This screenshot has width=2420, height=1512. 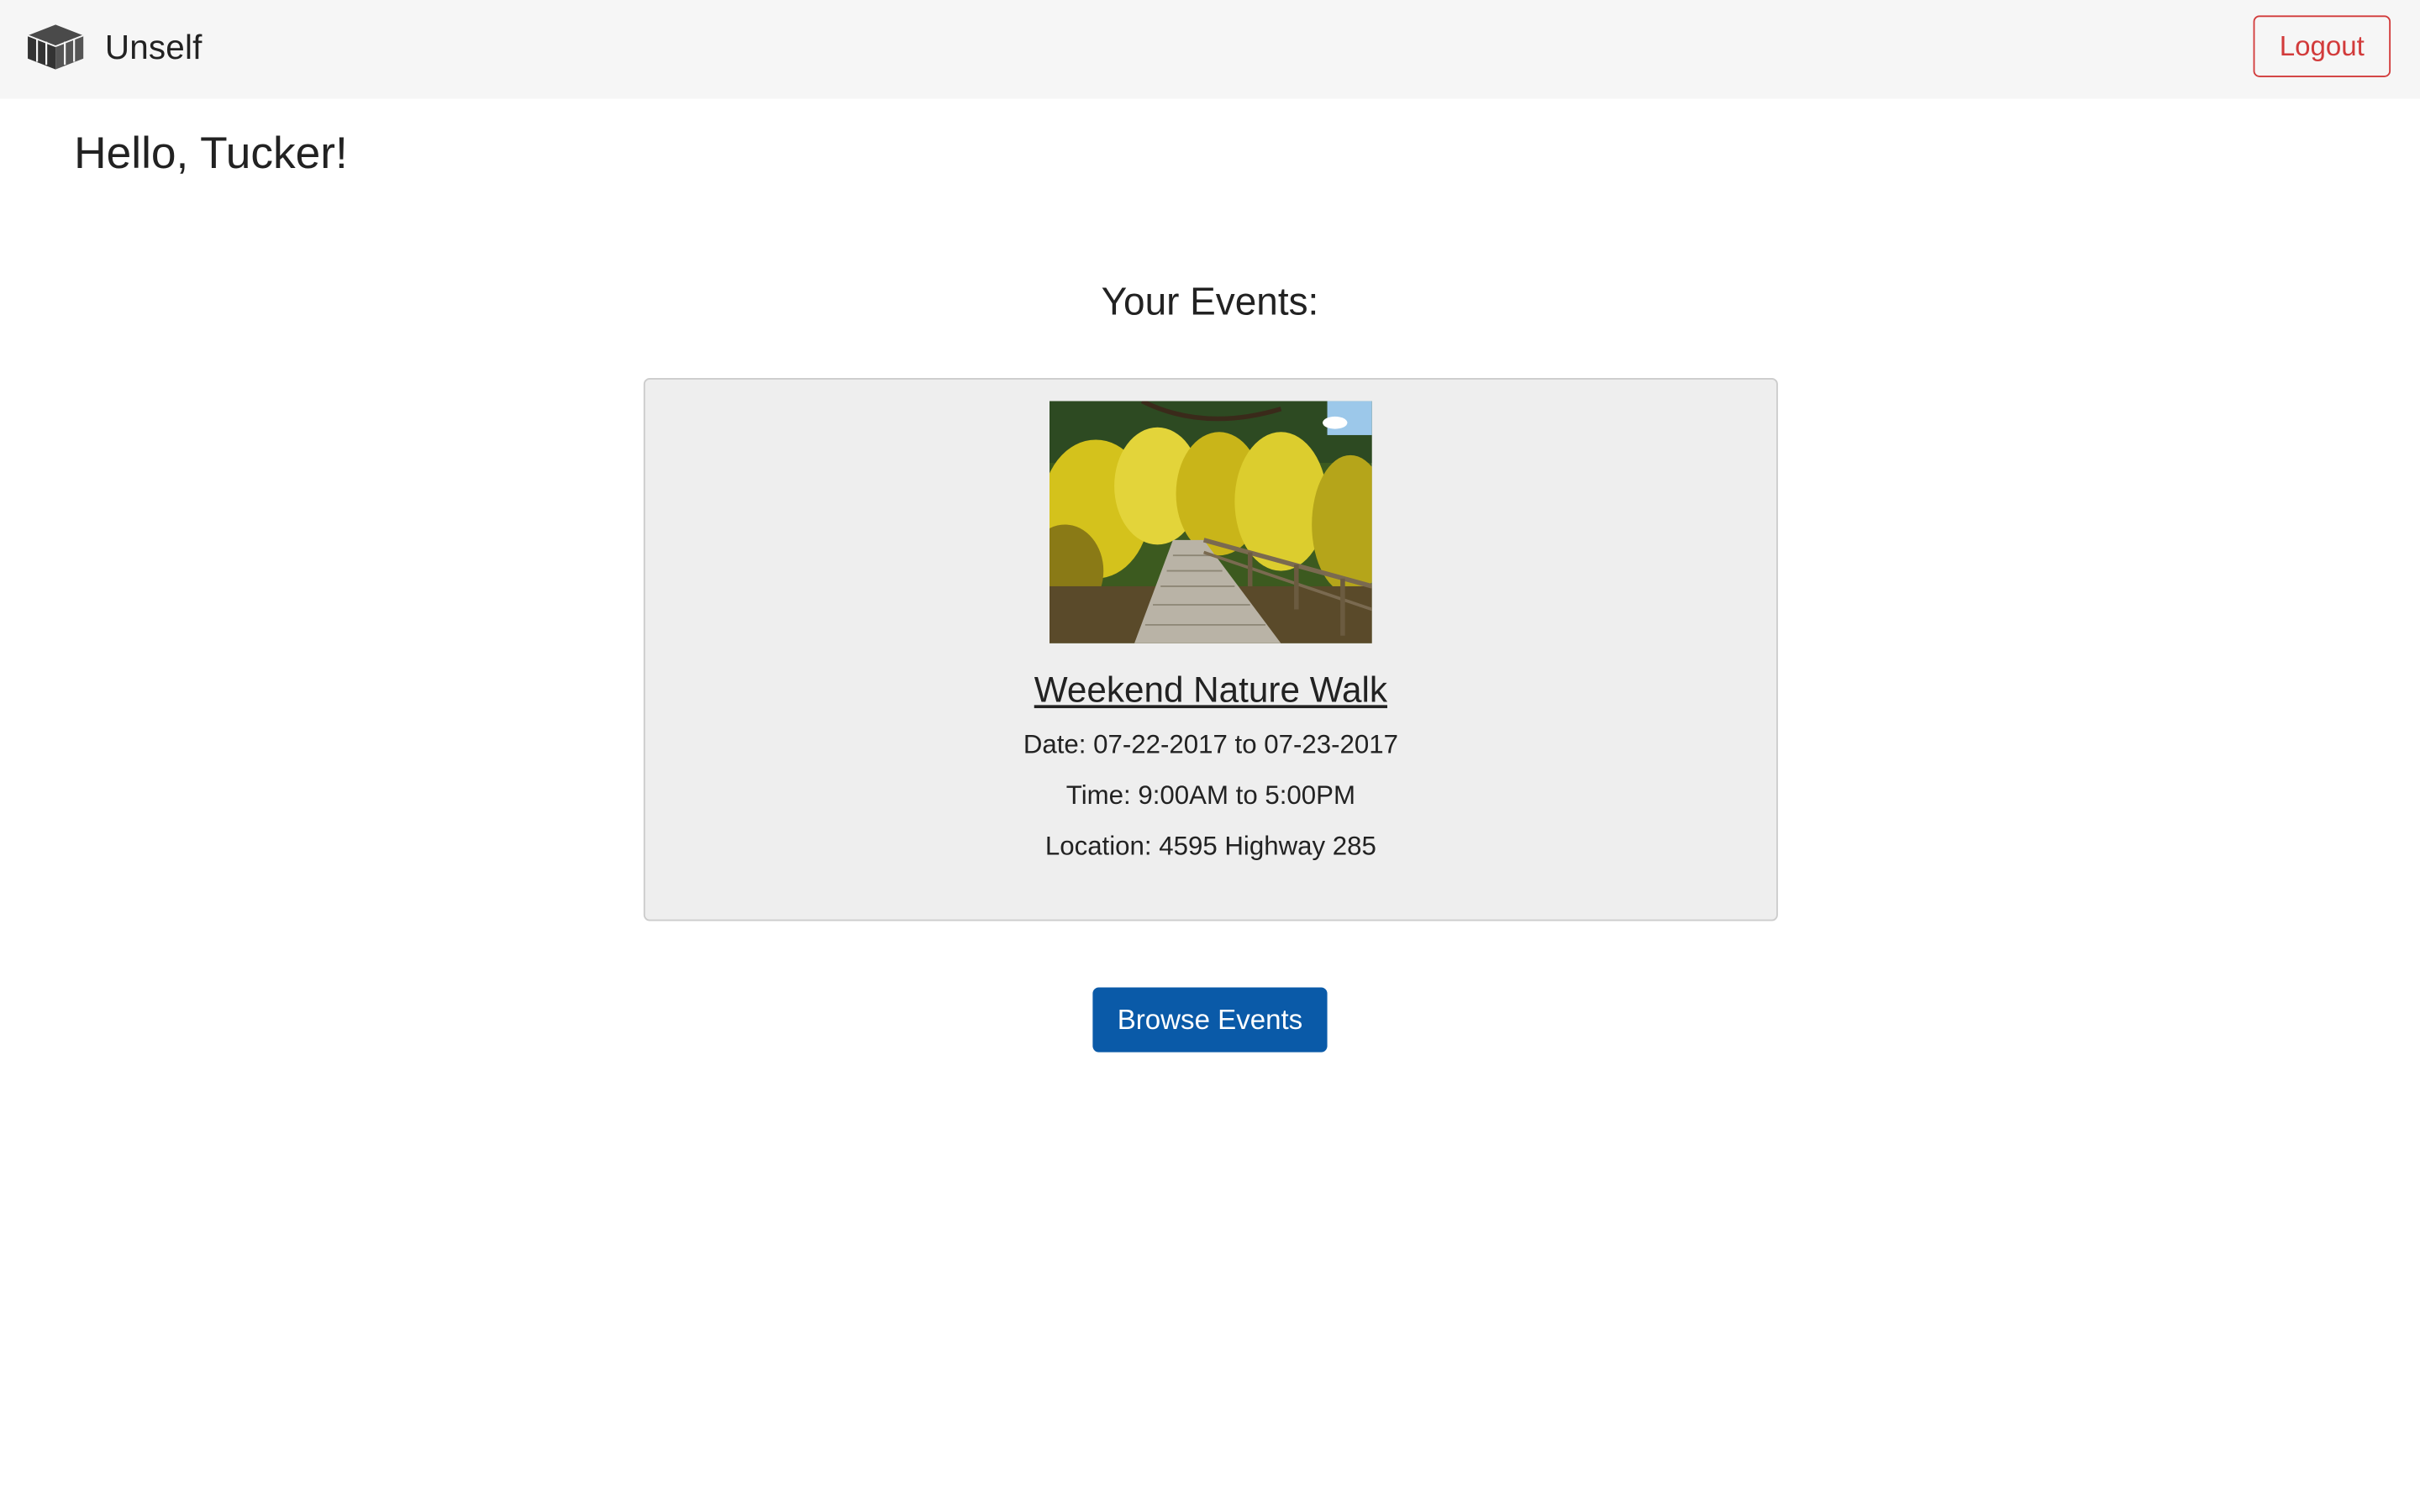 I want to click on event-time: Time: 9:00AM to 5:00PM, so click(x=1210, y=795).